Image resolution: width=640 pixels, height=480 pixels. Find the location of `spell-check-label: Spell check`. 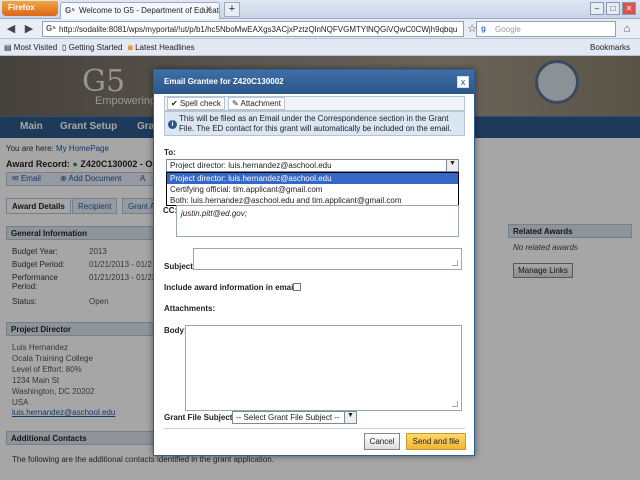

spell-check-label: Spell check is located at coordinates (200, 103).